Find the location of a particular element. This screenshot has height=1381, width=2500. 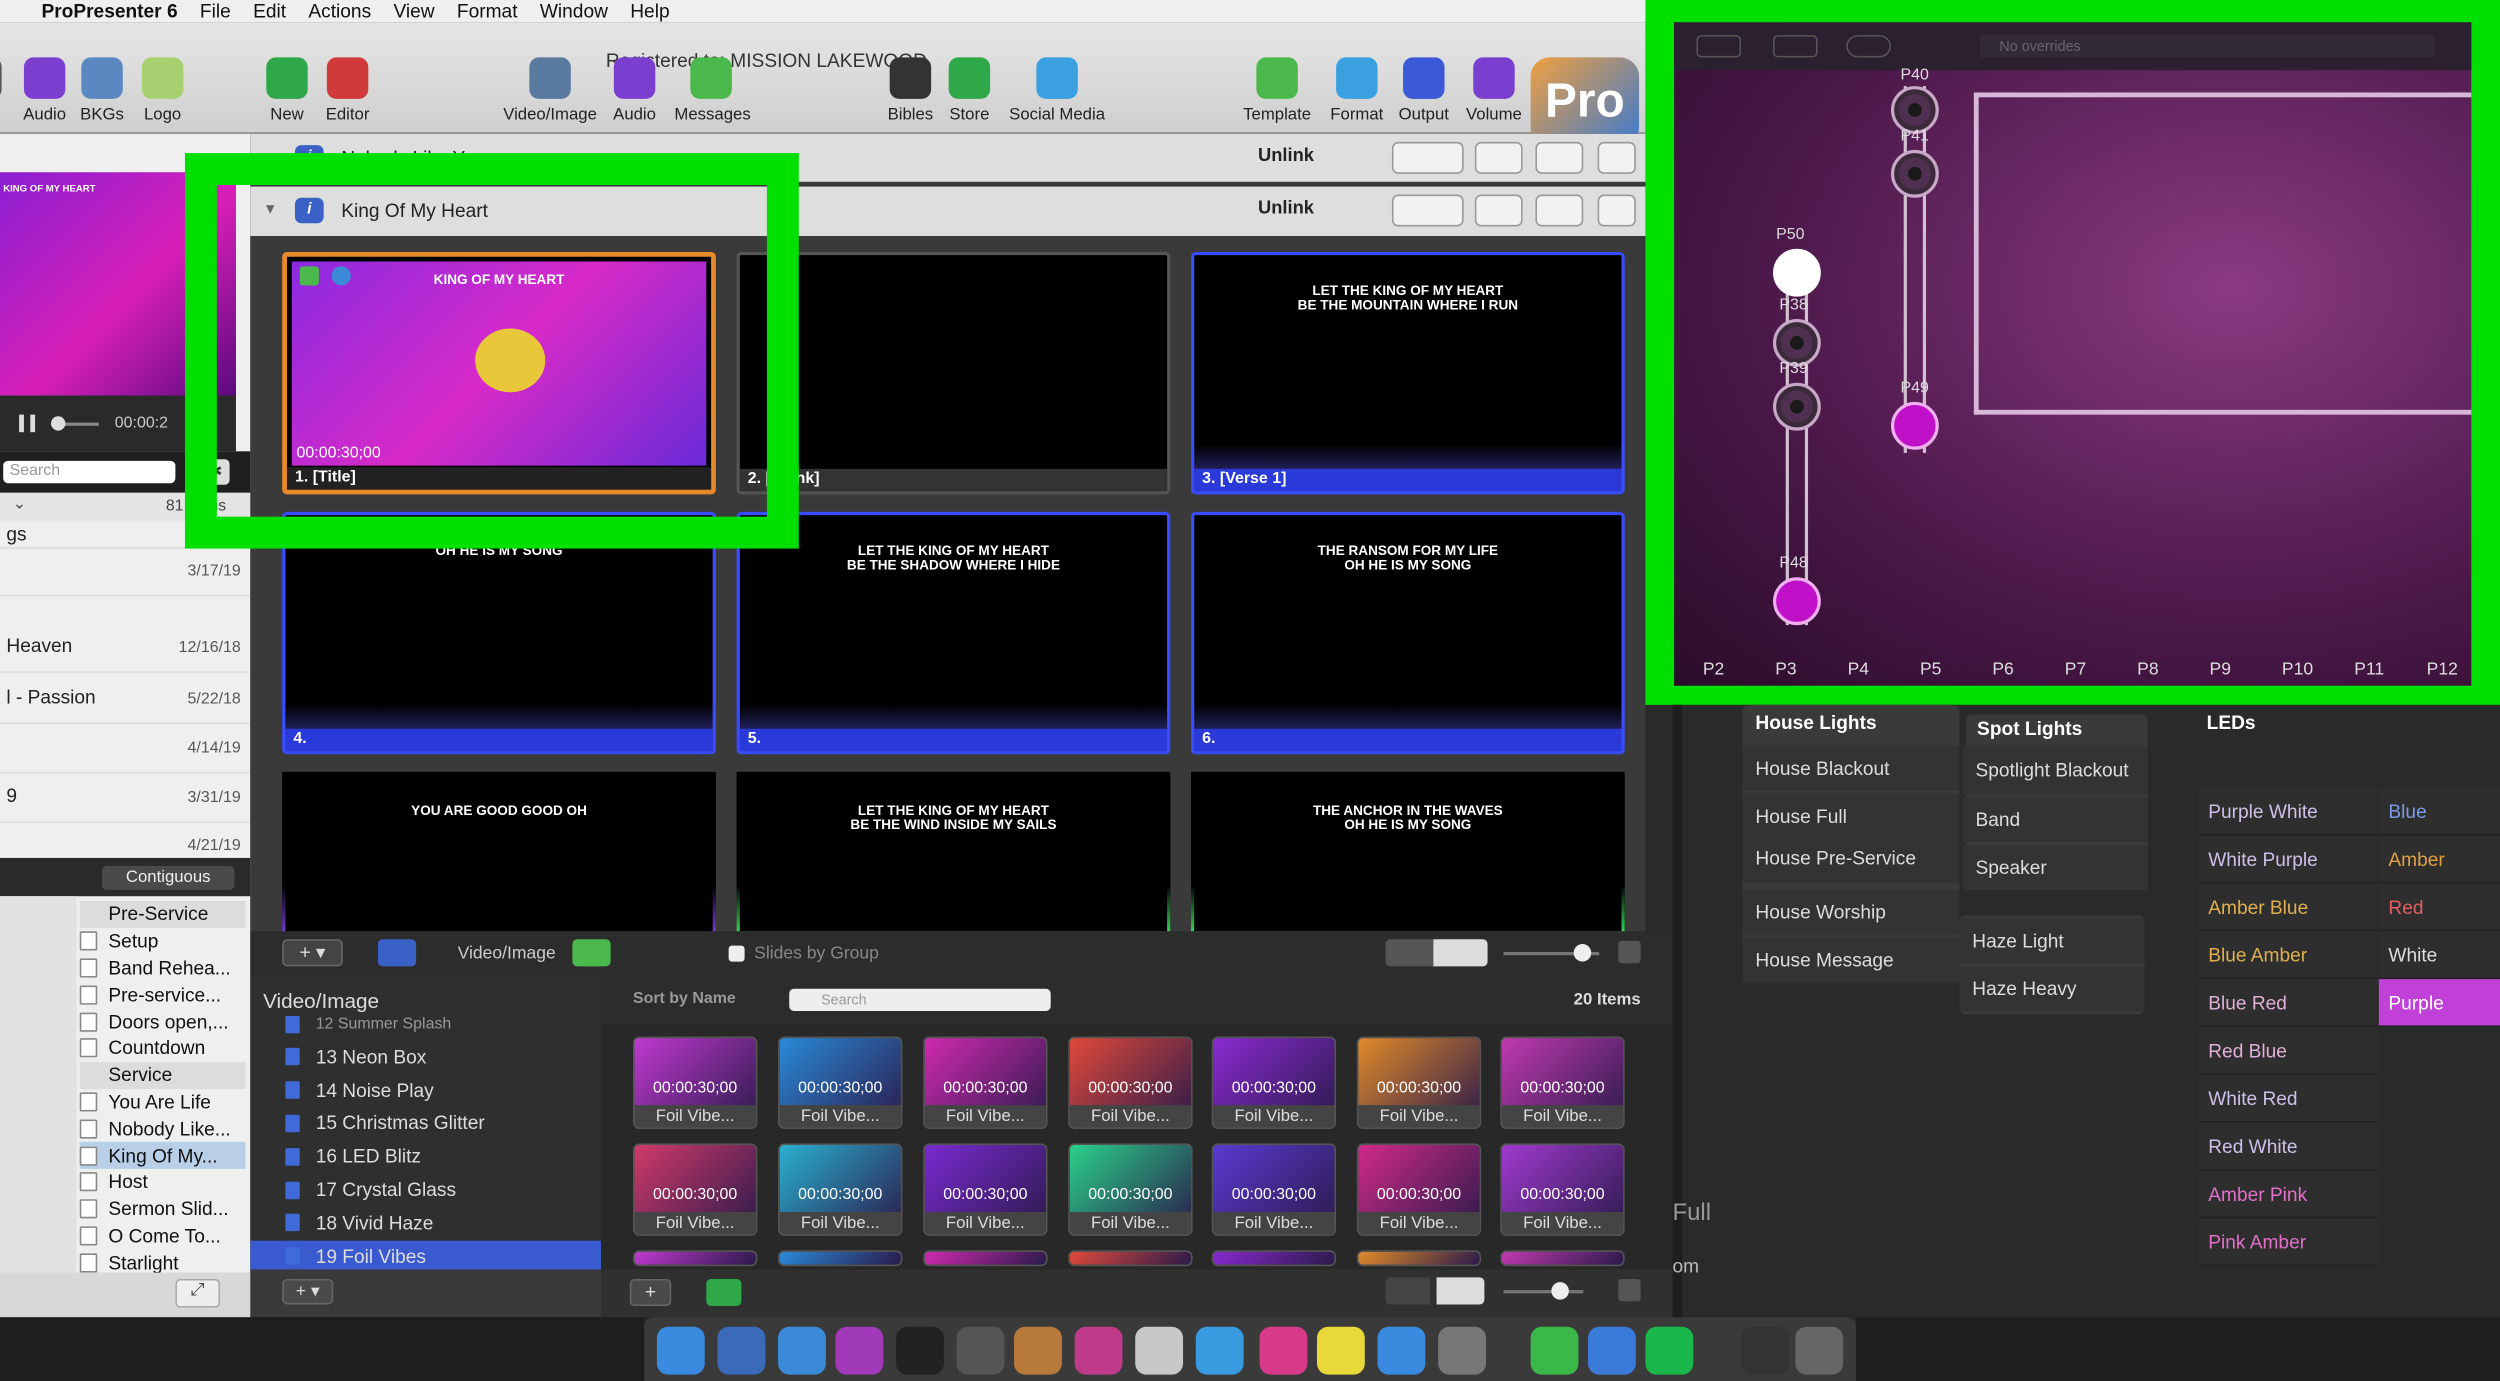

led-cue: Red White is located at coordinates (2288, 1146).